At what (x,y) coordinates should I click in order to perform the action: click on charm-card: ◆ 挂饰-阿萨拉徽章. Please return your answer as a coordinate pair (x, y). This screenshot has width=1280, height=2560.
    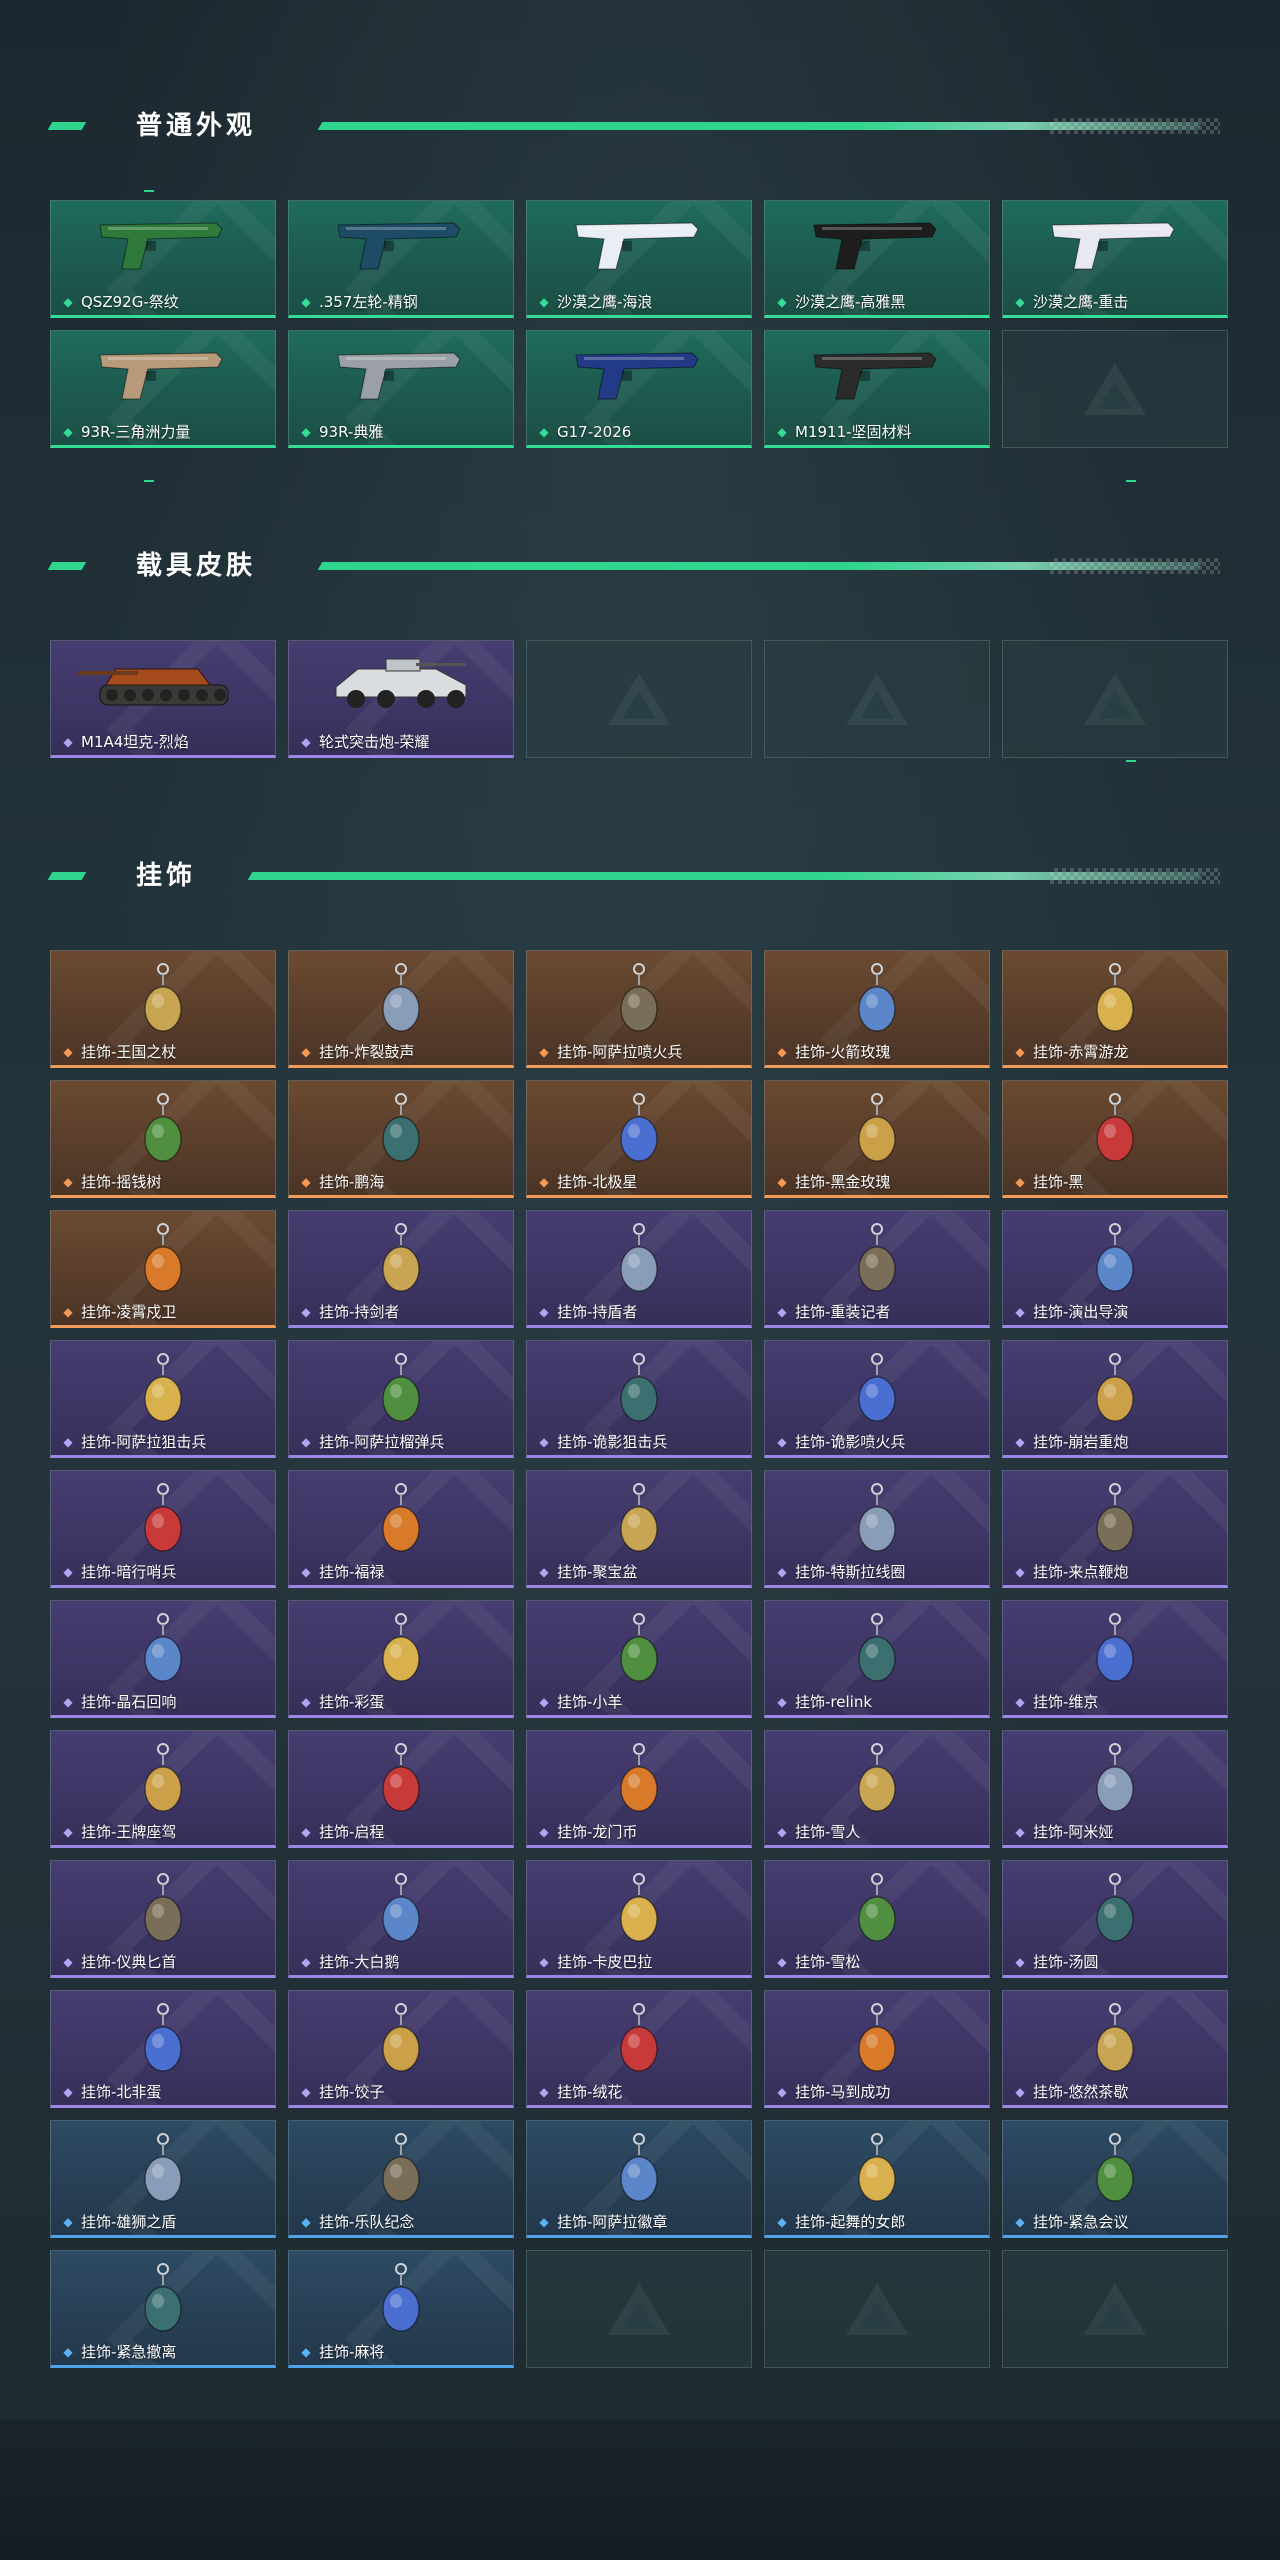
    Looking at the image, I should click on (639, 2179).